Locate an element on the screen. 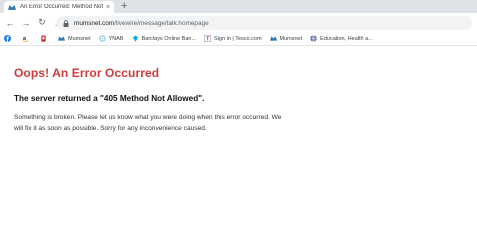 The image size is (477, 240). bookmark-icon-red is located at coordinates (43, 38).